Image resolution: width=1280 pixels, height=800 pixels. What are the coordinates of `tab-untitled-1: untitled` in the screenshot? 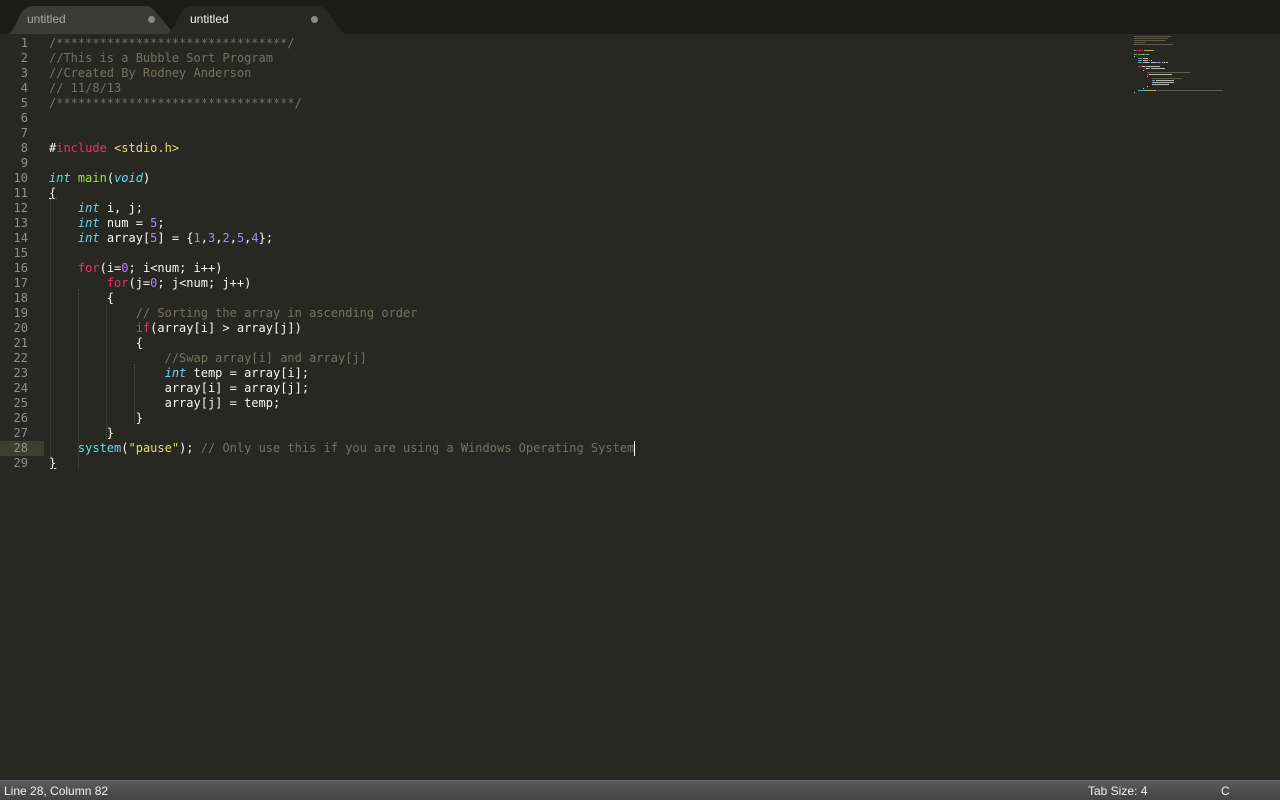 It's located at (90, 20).